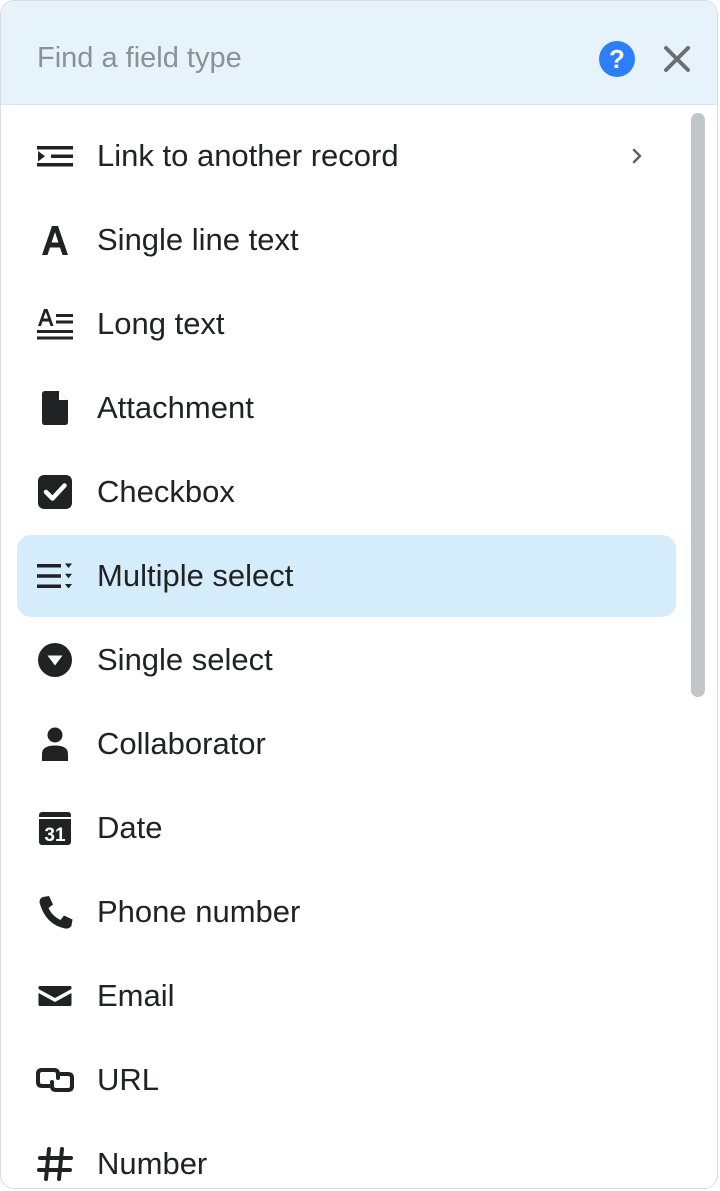 This screenshot has width=720, height=1191. Describe the element at coordinates (175, 407) in the screenshot. I see `field-type-label: Attachment` at that location.